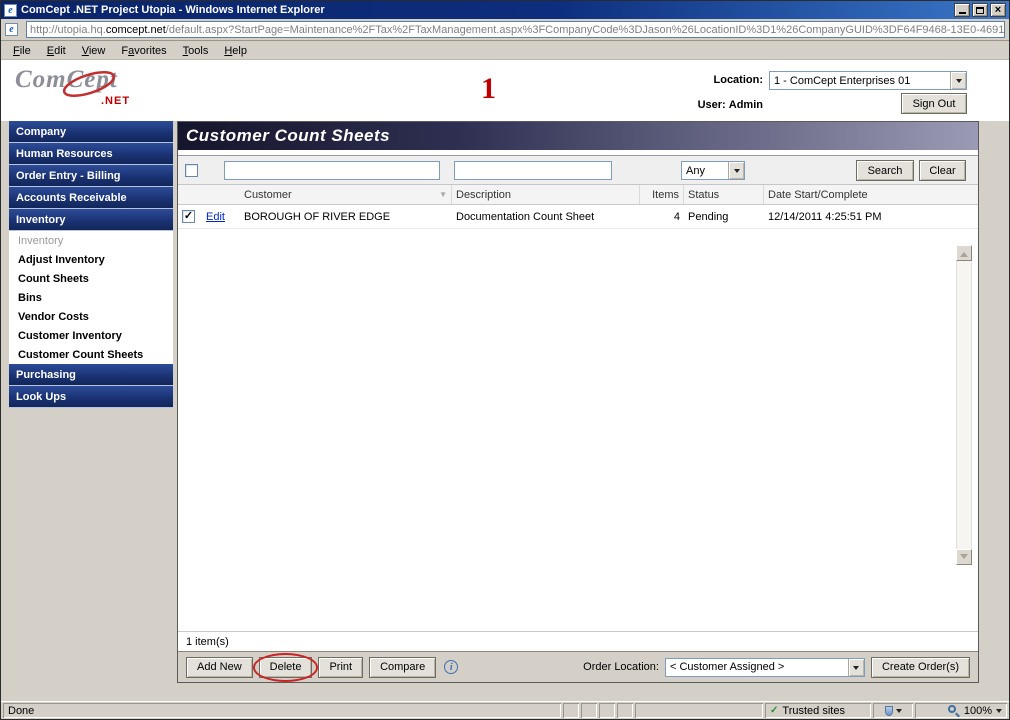  Describe the element at coordinates (11, 29) in the screenshot. I see `page-icon: e` at that location.